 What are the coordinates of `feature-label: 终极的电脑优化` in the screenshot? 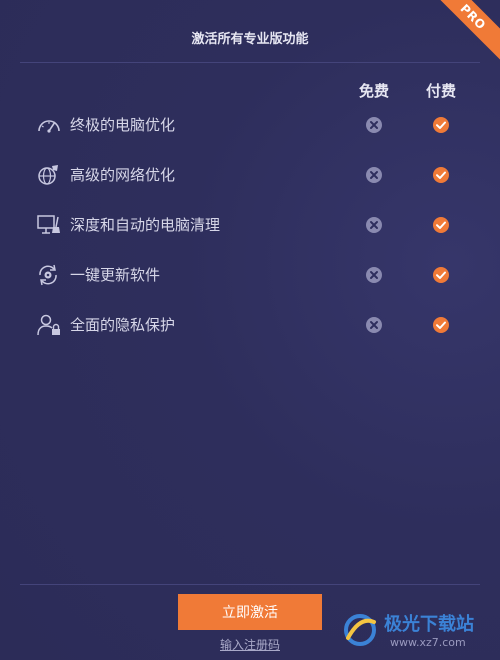 It's located at (123, 125).